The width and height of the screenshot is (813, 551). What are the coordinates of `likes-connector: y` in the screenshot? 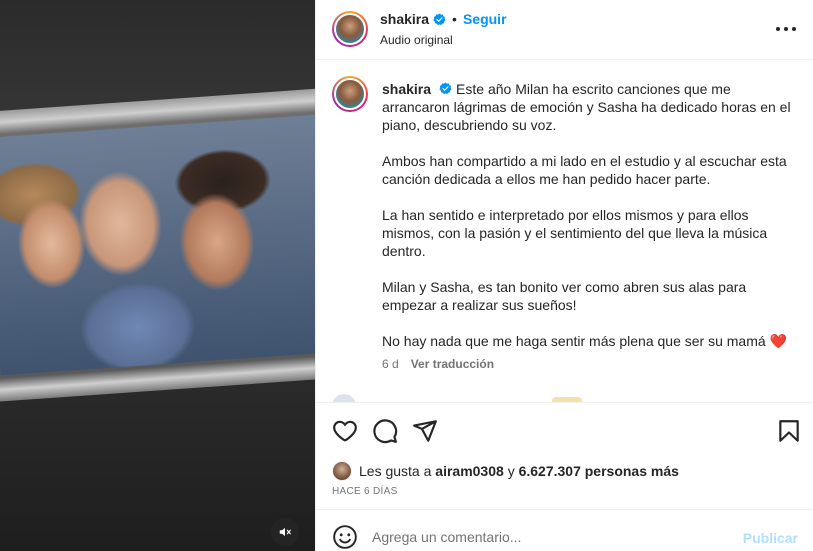 It's located at (511, 471).